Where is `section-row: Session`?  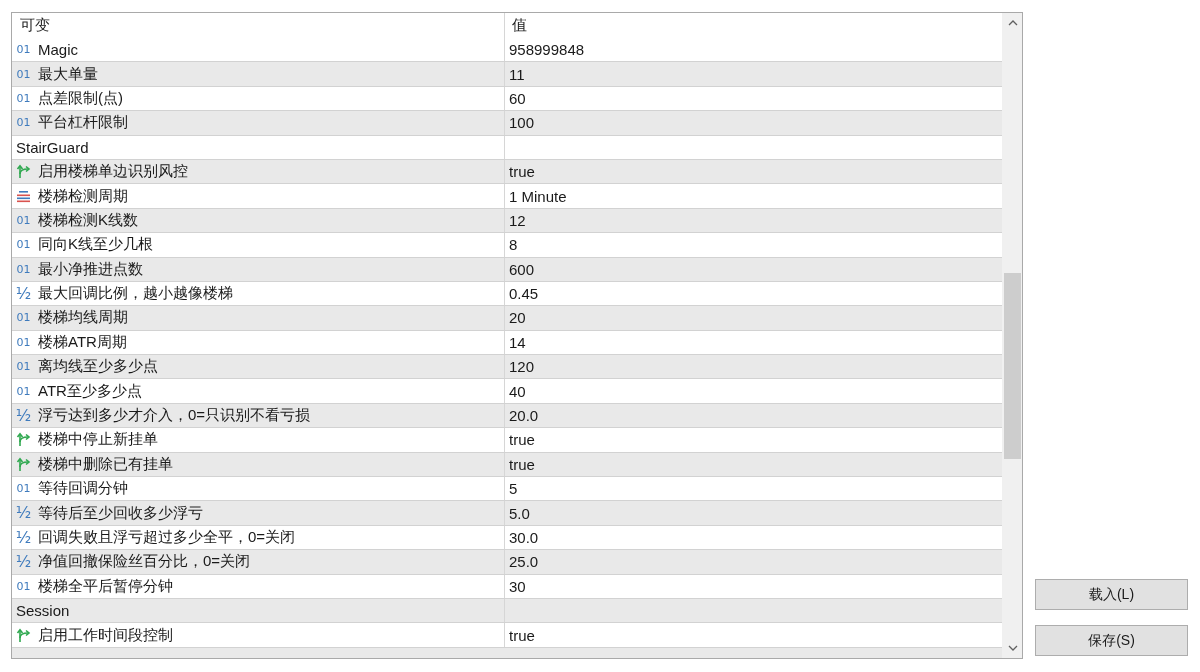 section-row: Session is located at coordinates (507, 611).